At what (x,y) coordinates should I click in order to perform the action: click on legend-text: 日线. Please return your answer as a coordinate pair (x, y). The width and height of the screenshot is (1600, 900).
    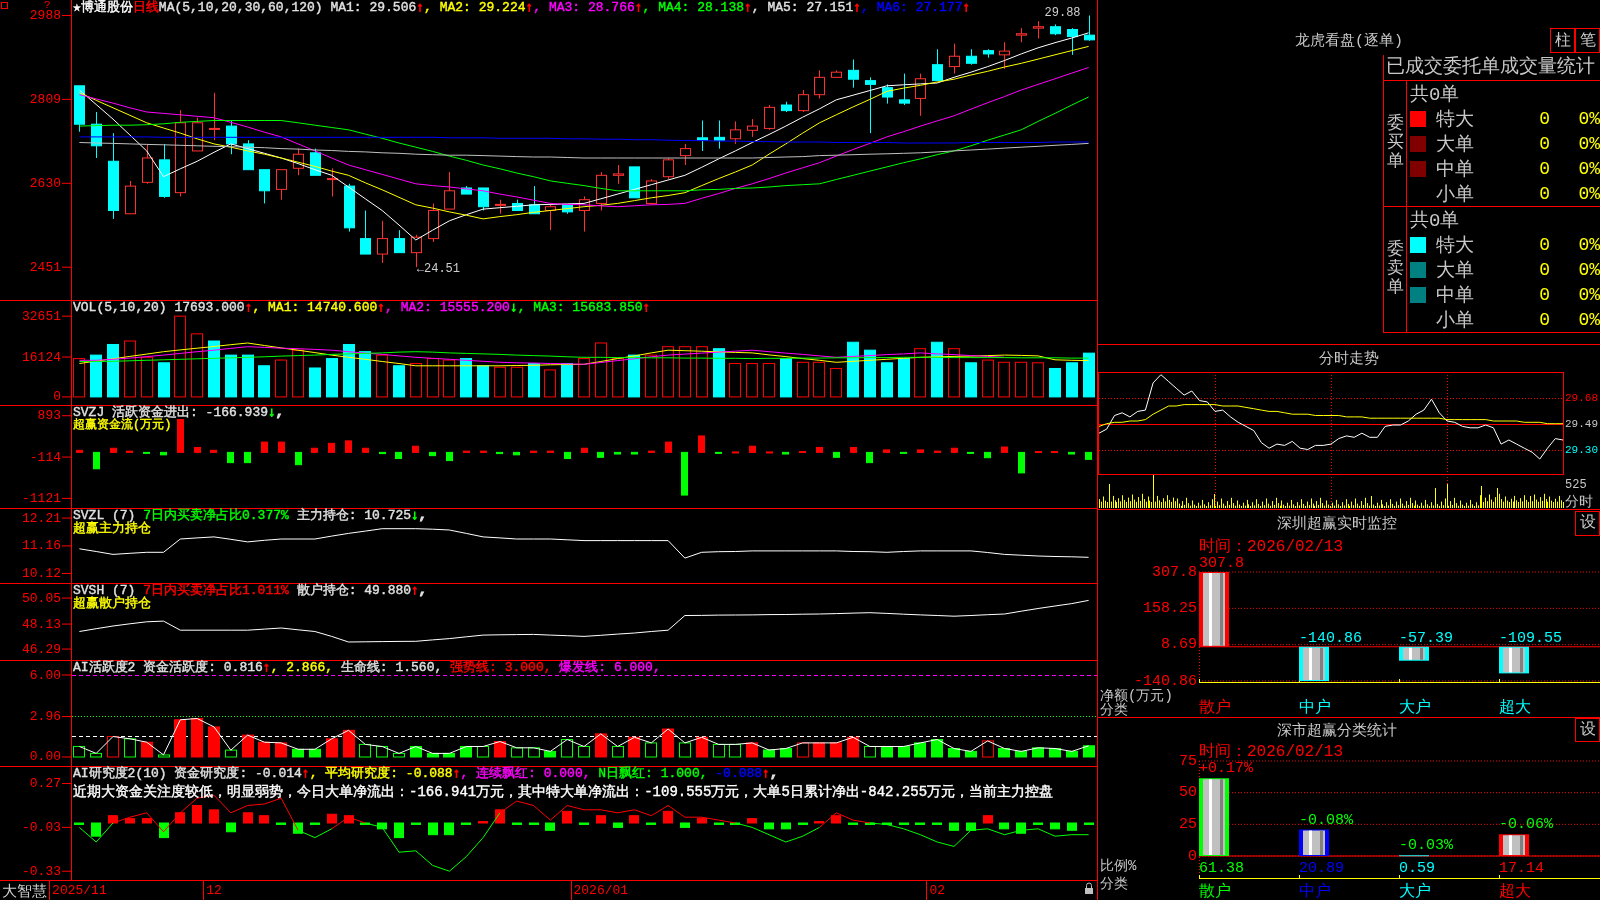
    Looking at the image, I should click on (145, 7).